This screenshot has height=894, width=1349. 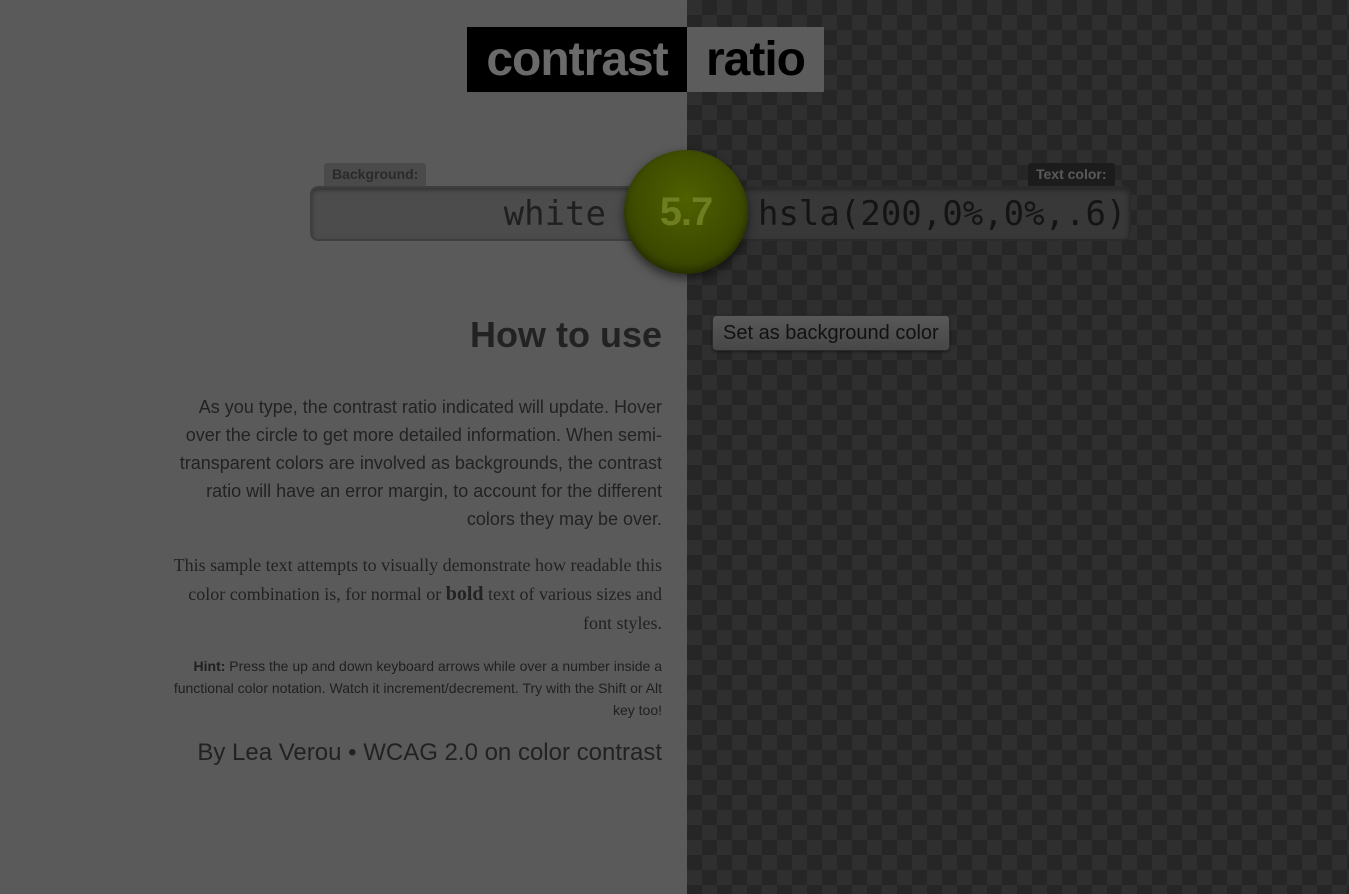 What do you see at coordinates (485, 213) in the screenshot?
I see `background-color-input: white` at bounding box center [485, 213].